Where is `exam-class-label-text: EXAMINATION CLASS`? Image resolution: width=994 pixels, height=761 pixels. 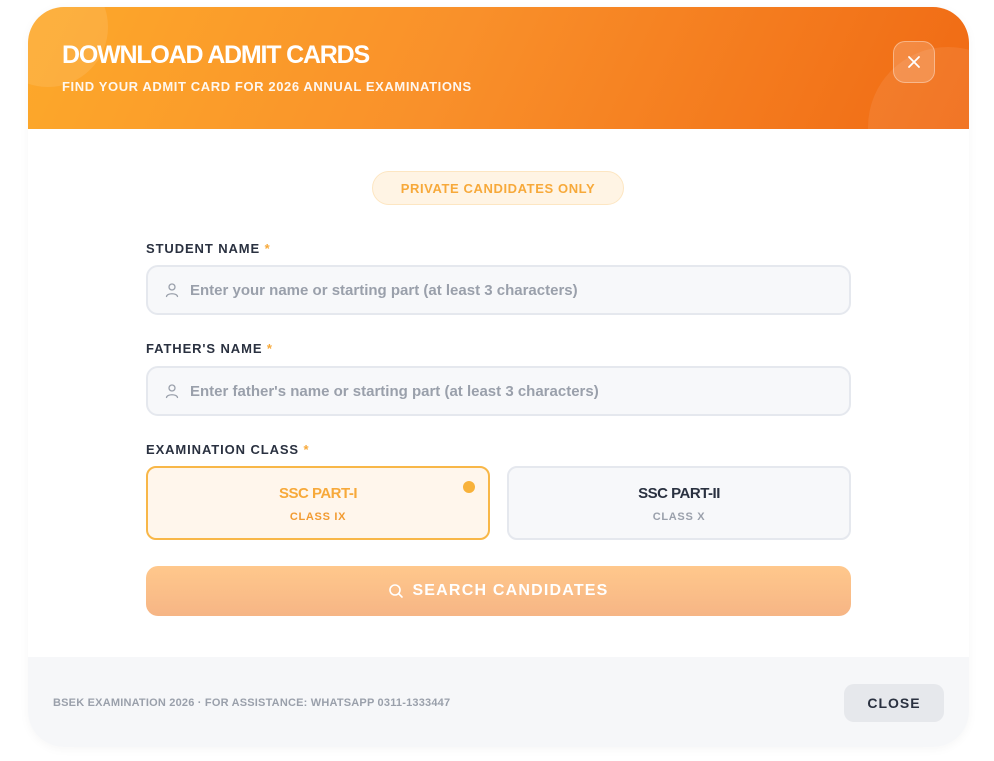 exam-class-label-text: EXAMINATION CLASS is located at coordinates (223, 449).